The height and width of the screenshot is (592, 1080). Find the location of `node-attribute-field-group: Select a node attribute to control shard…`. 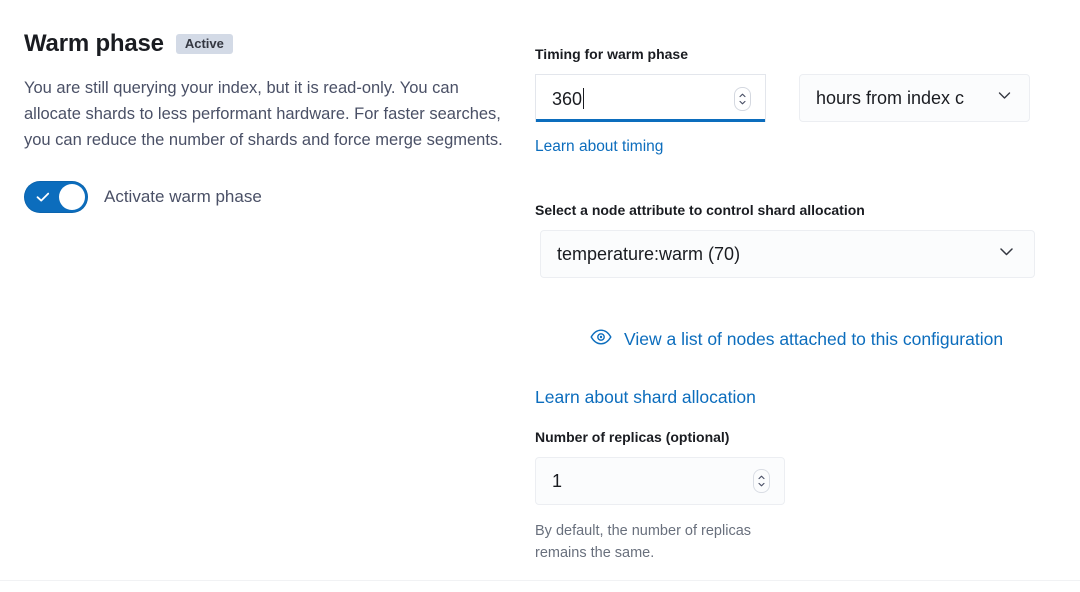

node-attribute-field-group: Select a node attribute to control shard… is located at coordinates (807, 239).